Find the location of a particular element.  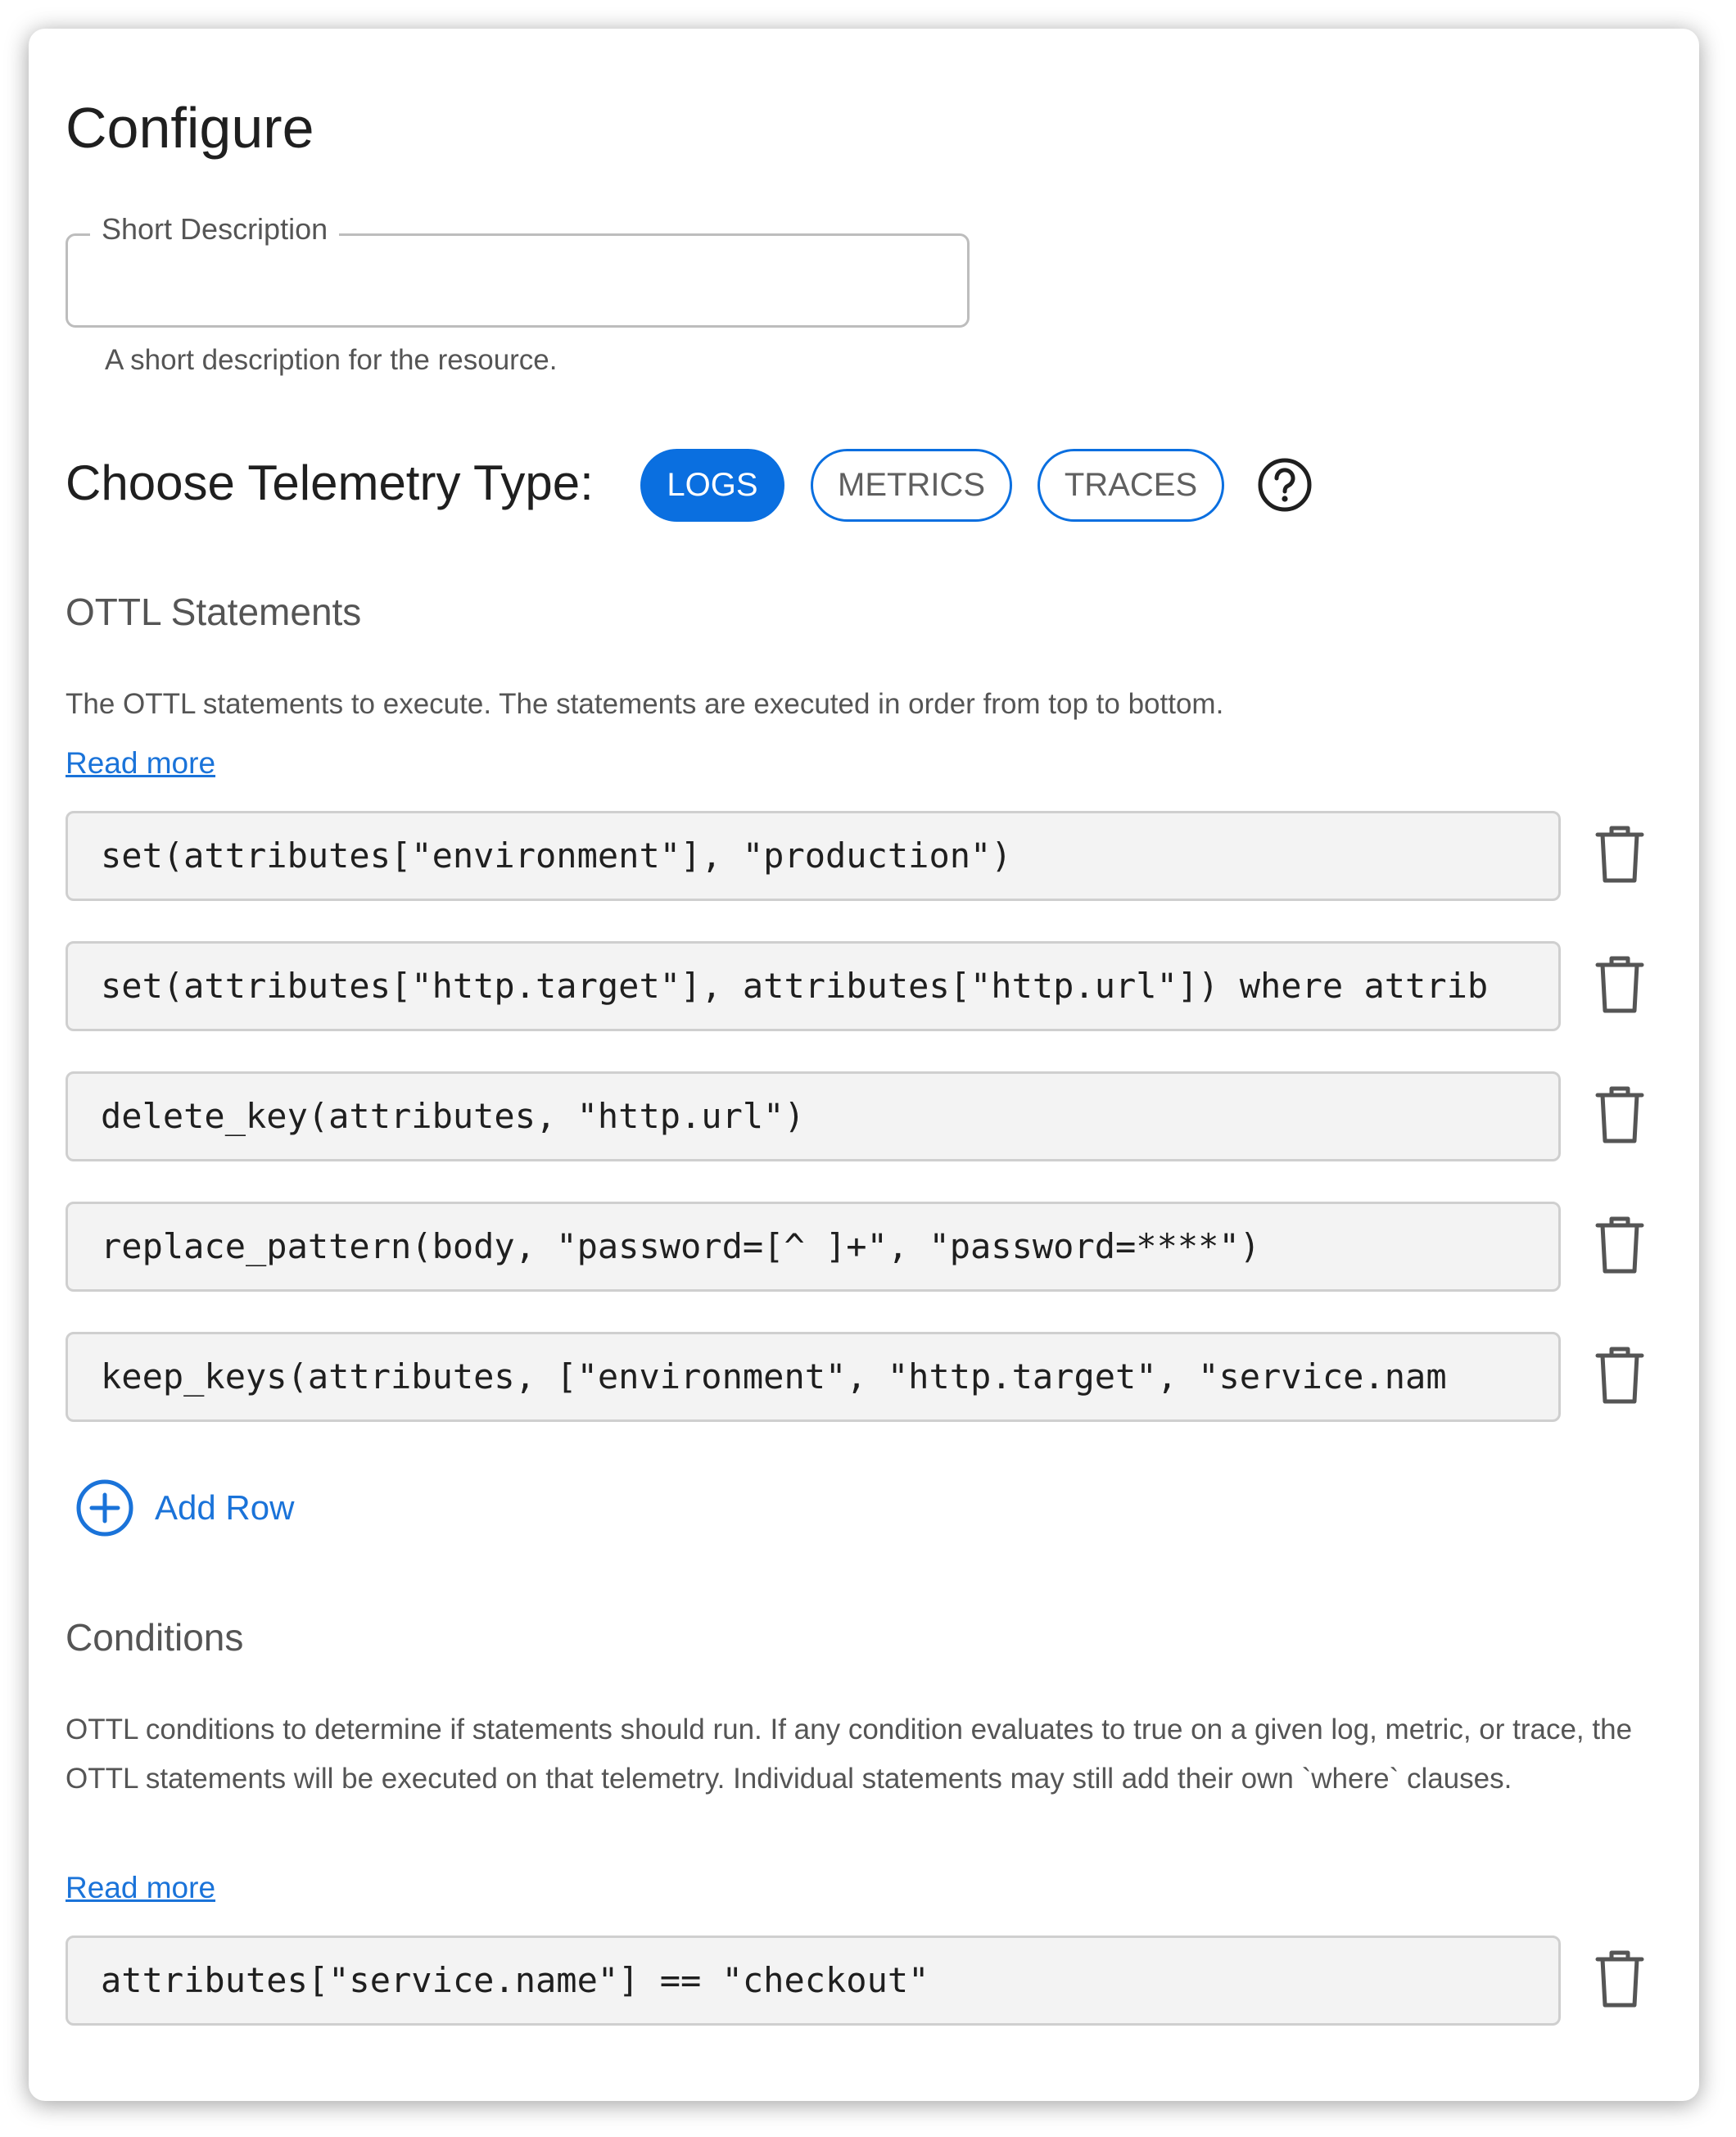

statement-input: delete_key(attributes, "http.url") is located at coordinates (813, 1116).